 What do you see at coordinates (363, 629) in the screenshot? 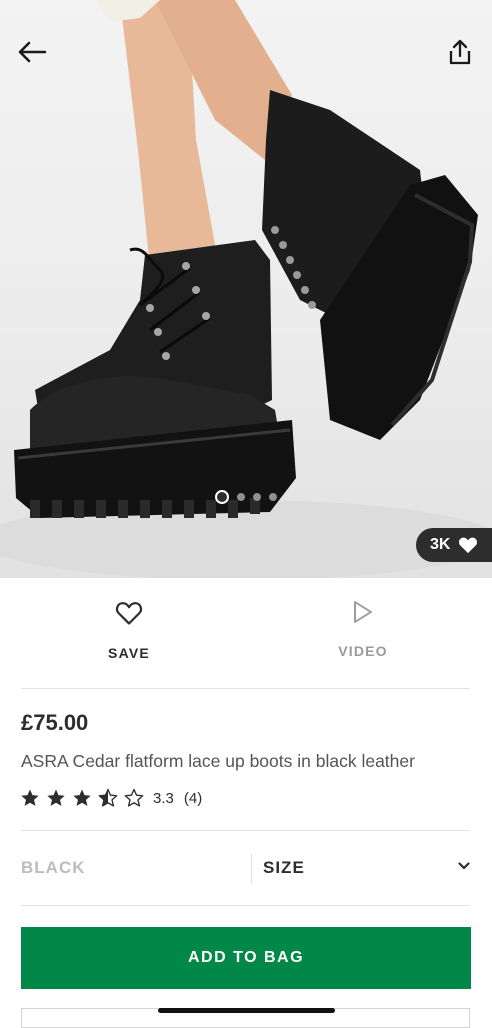
I see `video-button: VIDEO` at bounding box center [363, 629].